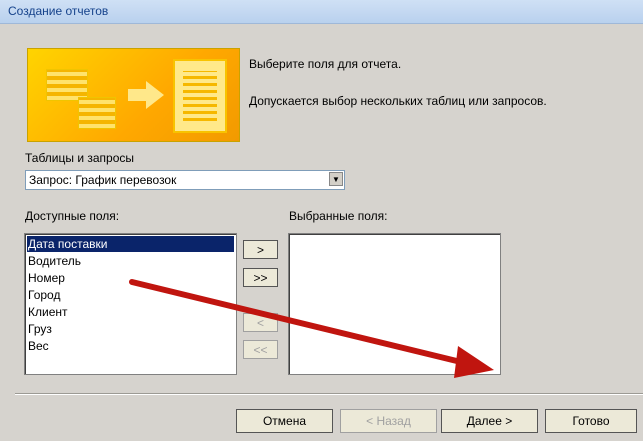 This screenshot has height=441, width=643. What do you see at coordinates (489, 421) in the screenshot?
I see `next-button: Далее >` at bounding box center [489, 421].